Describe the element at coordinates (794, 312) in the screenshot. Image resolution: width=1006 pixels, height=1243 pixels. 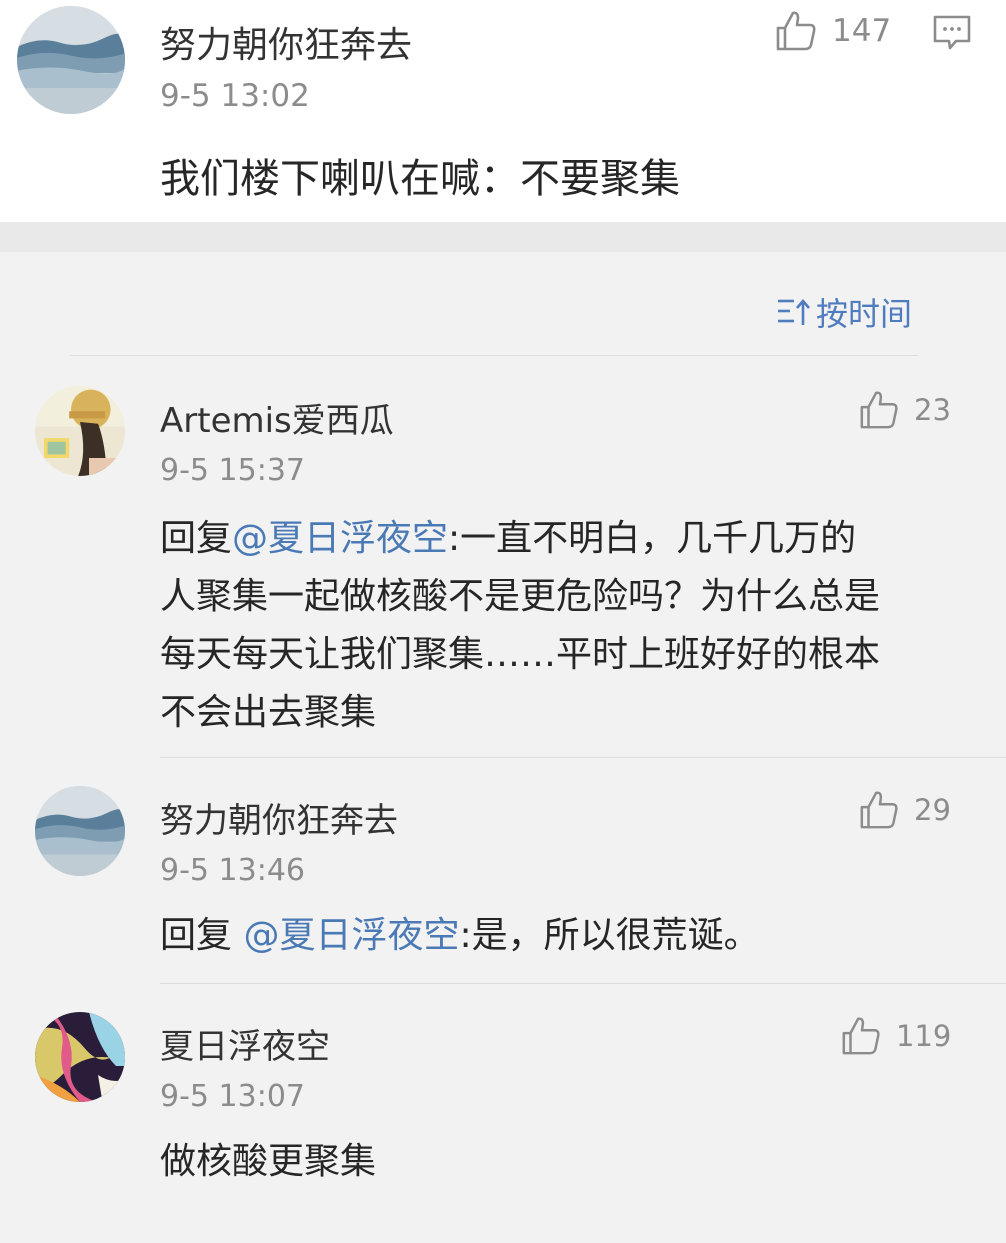
I see `sort-icon` at that location.